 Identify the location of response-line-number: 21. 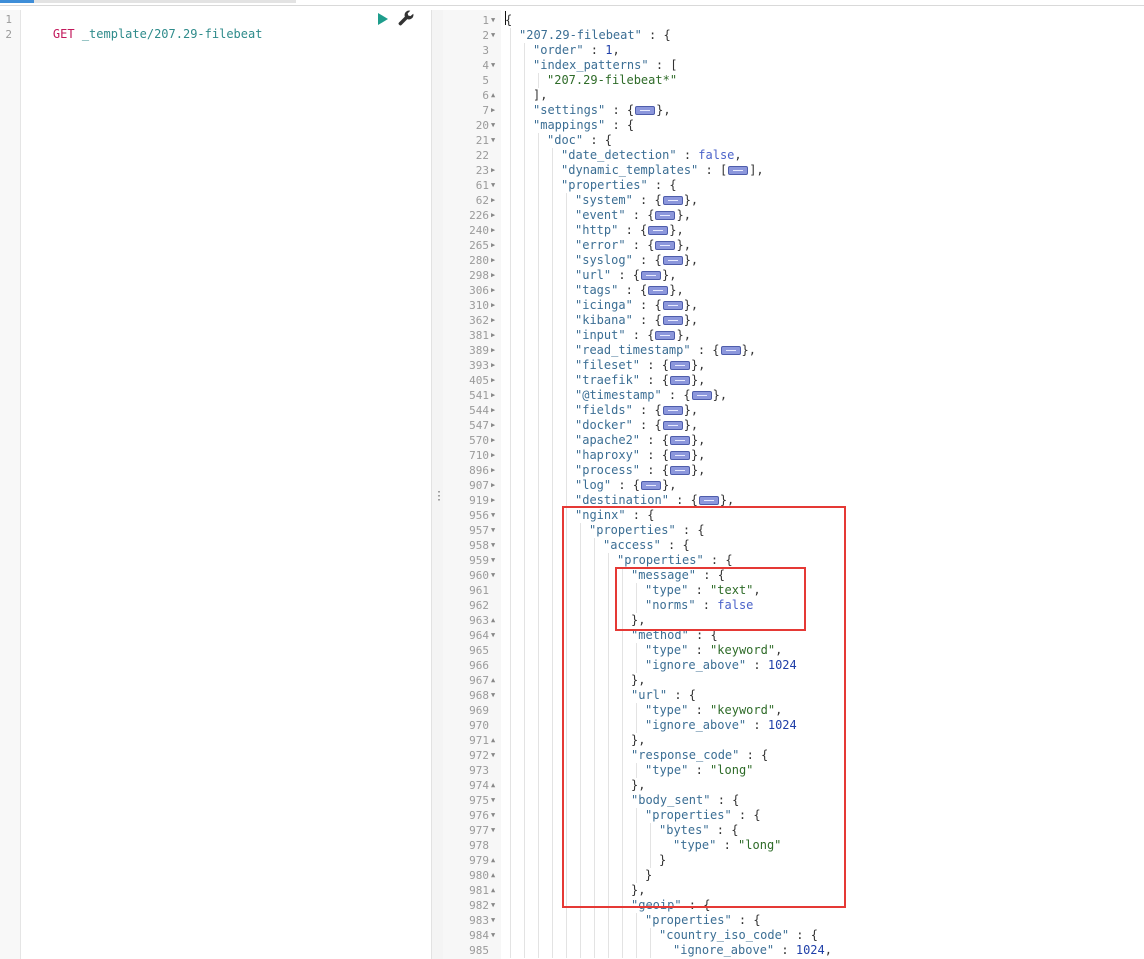
(482, 140).